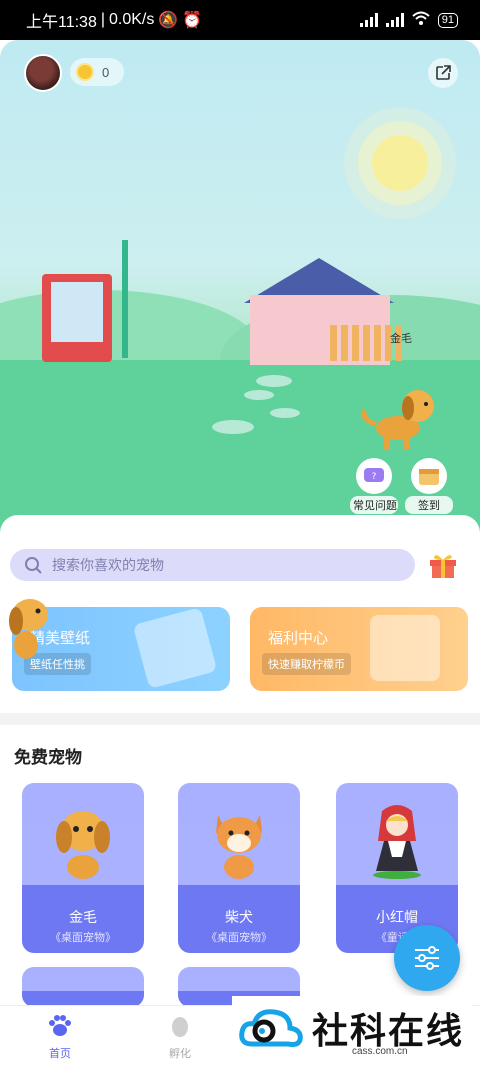  Describe the element at coordinates (352, 1029) in the screenshot. I see `site-watermark: 社科在线 cass.com.cn` at that location.